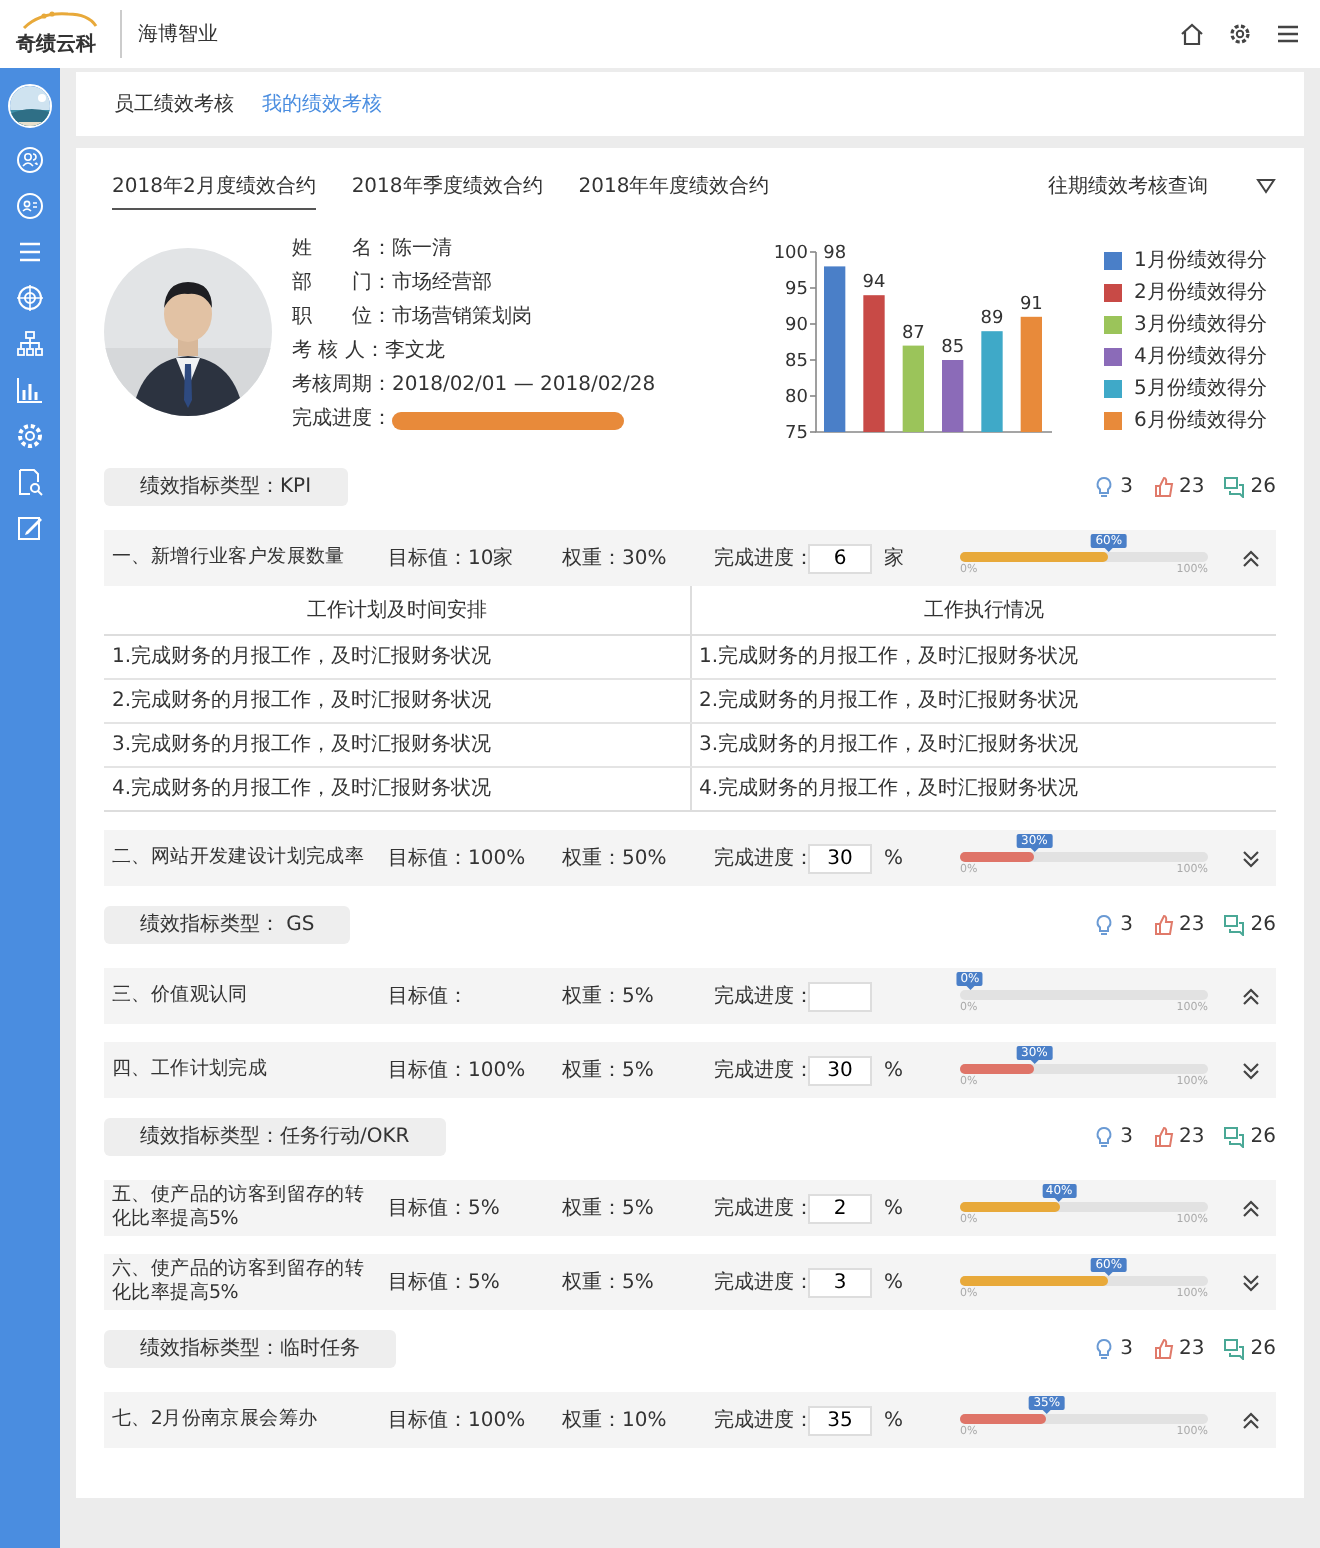 The width and height of the screenshot is (1320, 1548). Describe the element at coordinates (239, 1208) in the screenshot. I see `indicator-name: 五、使产品的访客到留存的转化比率提高5%` at that location.